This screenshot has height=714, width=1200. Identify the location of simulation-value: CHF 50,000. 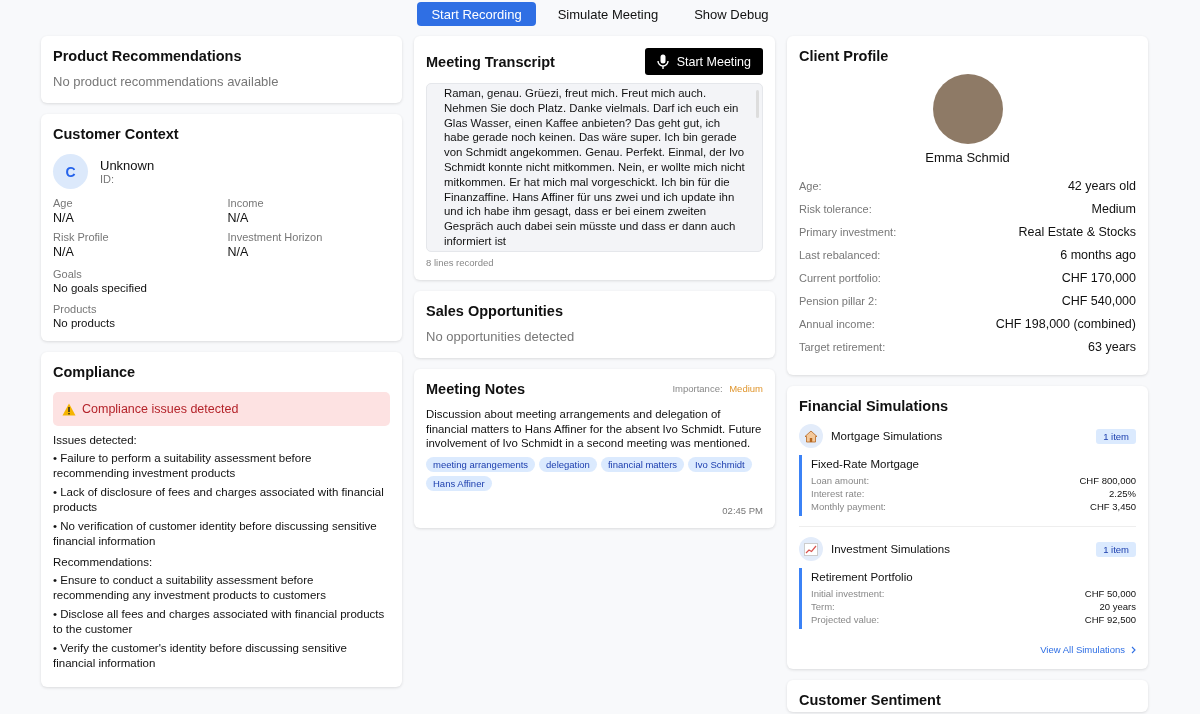
(1110, 593).